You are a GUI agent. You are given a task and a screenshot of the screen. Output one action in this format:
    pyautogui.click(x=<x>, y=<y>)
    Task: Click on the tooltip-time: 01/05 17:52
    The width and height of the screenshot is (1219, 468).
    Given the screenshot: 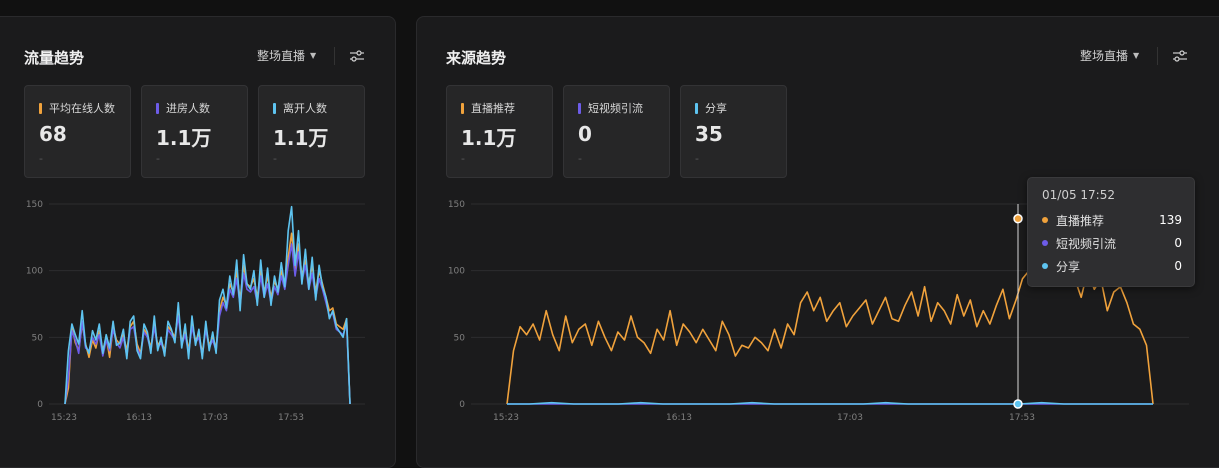 What is the action you would take?
    pyautogui.click(x=1078, y=195)
    